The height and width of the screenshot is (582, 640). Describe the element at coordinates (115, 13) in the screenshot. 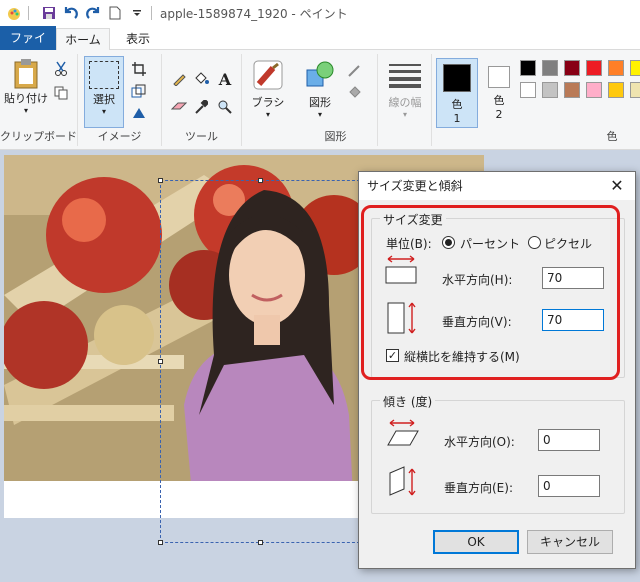

I see `new-file-icon` at that location.